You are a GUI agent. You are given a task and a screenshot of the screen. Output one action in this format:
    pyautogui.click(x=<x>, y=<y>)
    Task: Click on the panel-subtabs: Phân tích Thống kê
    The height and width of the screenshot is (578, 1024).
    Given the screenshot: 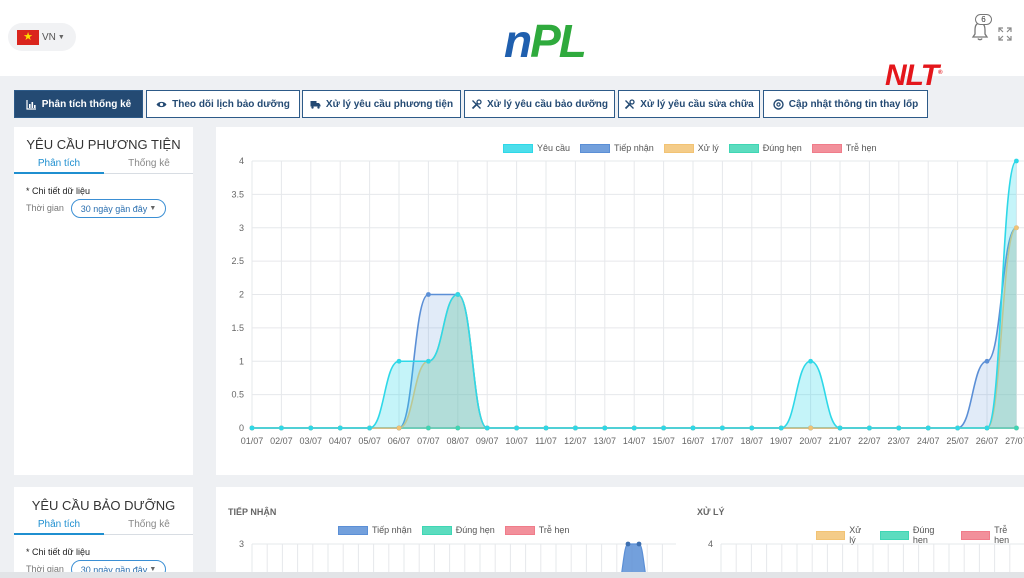 What is the action you would take?
    pyautogui.click(x=103, y=165)
    